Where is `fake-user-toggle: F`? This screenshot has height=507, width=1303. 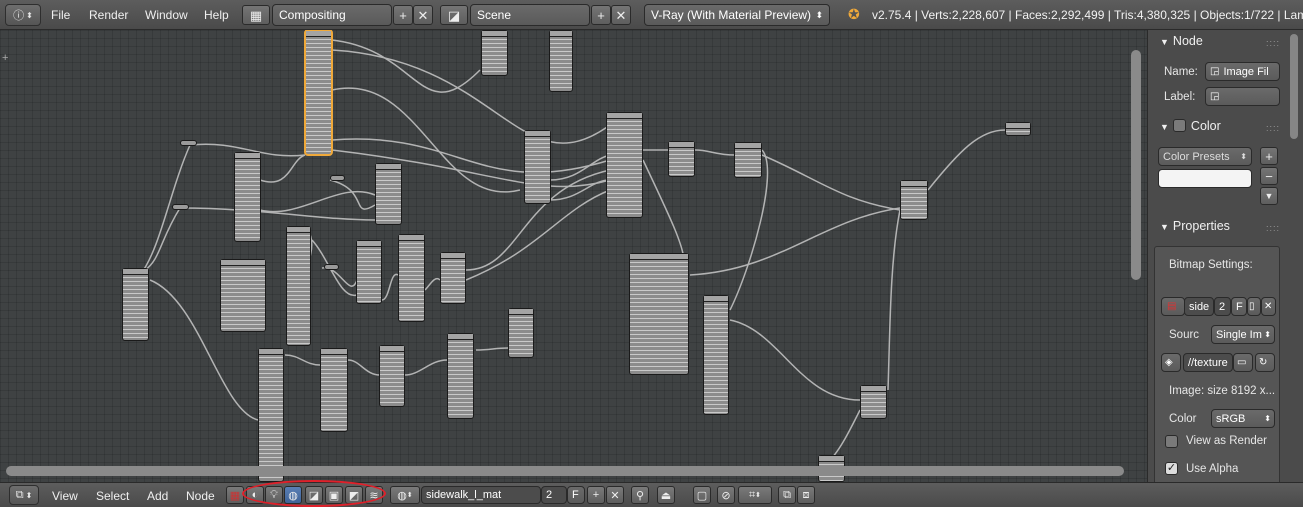 fake-user-toggle: F is located at coordinates (1239, 306).